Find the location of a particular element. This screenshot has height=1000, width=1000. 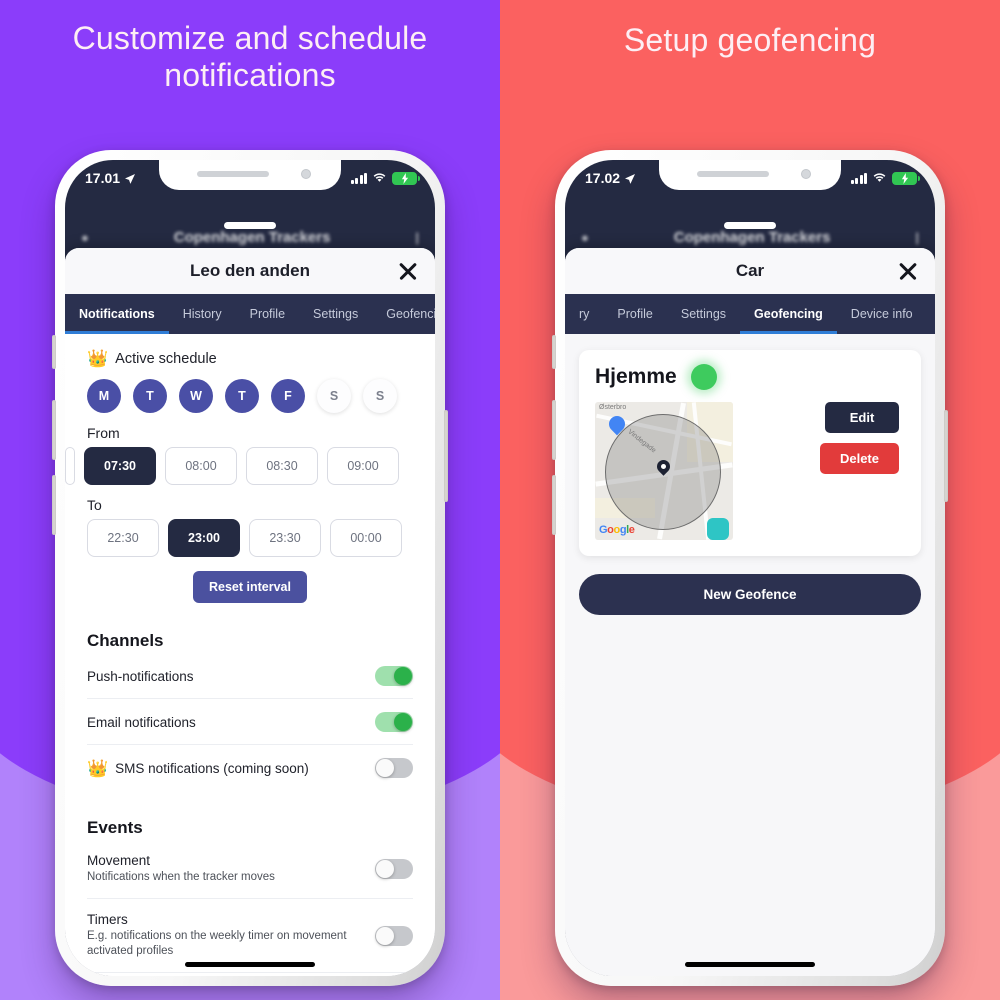

to-time-chips: 22:30 23:00 23:30 00:00 is located at coordinates (250, 538).